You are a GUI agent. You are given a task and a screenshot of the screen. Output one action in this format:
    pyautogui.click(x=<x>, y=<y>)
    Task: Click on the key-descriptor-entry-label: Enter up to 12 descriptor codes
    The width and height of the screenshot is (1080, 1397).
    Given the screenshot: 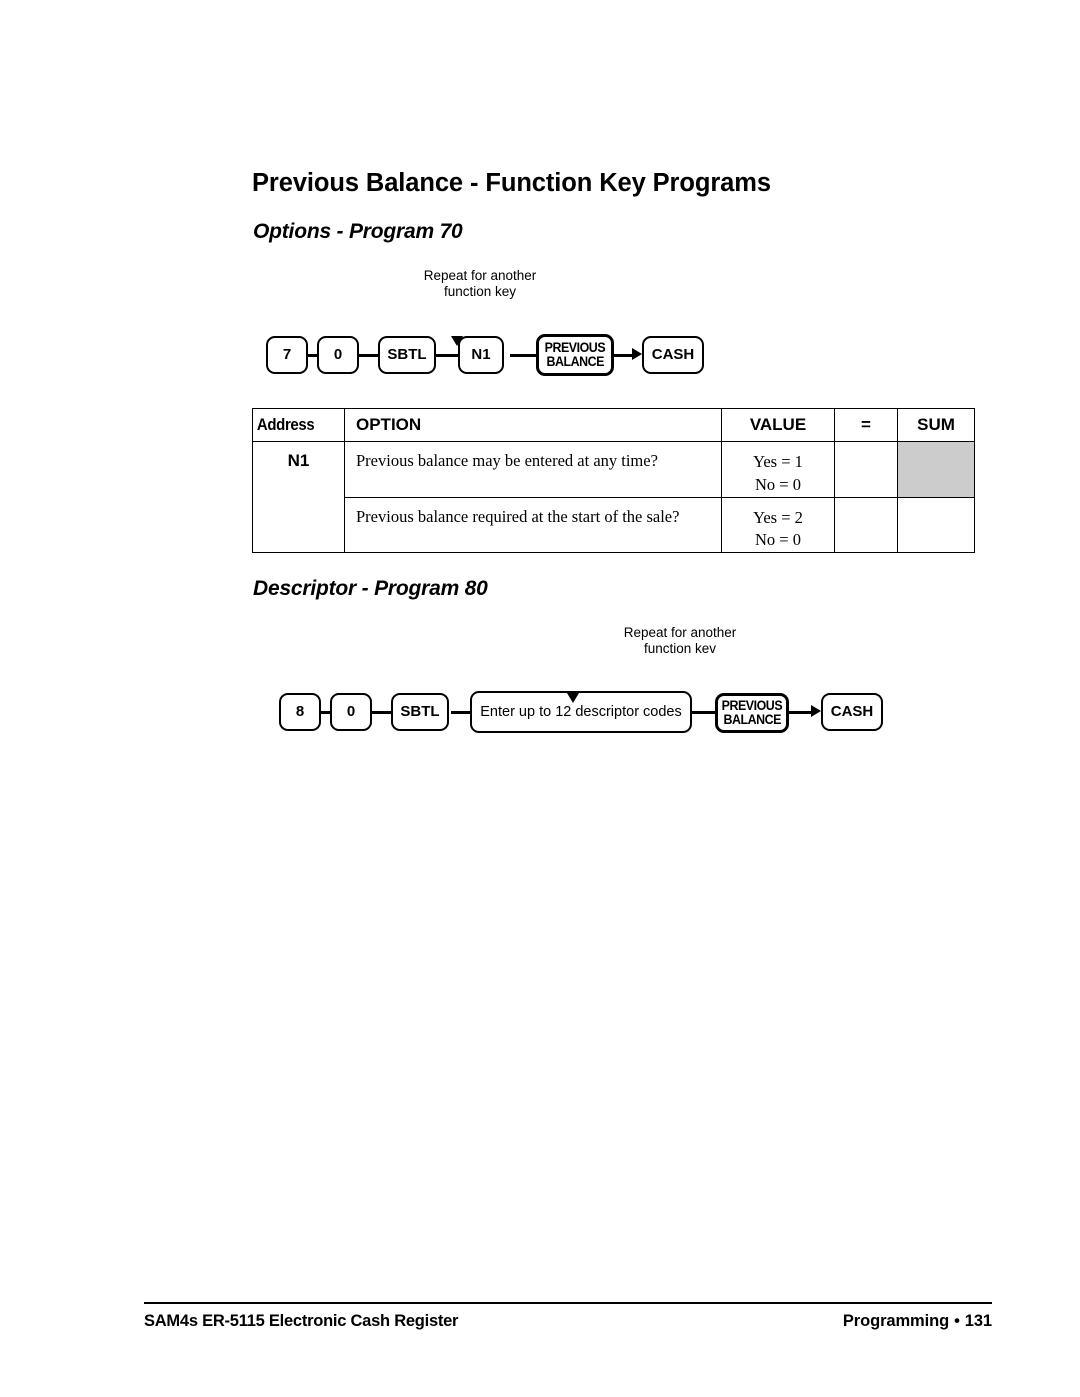 What is the action you would take?
    pyautogui.click(x=581, y=711)
    